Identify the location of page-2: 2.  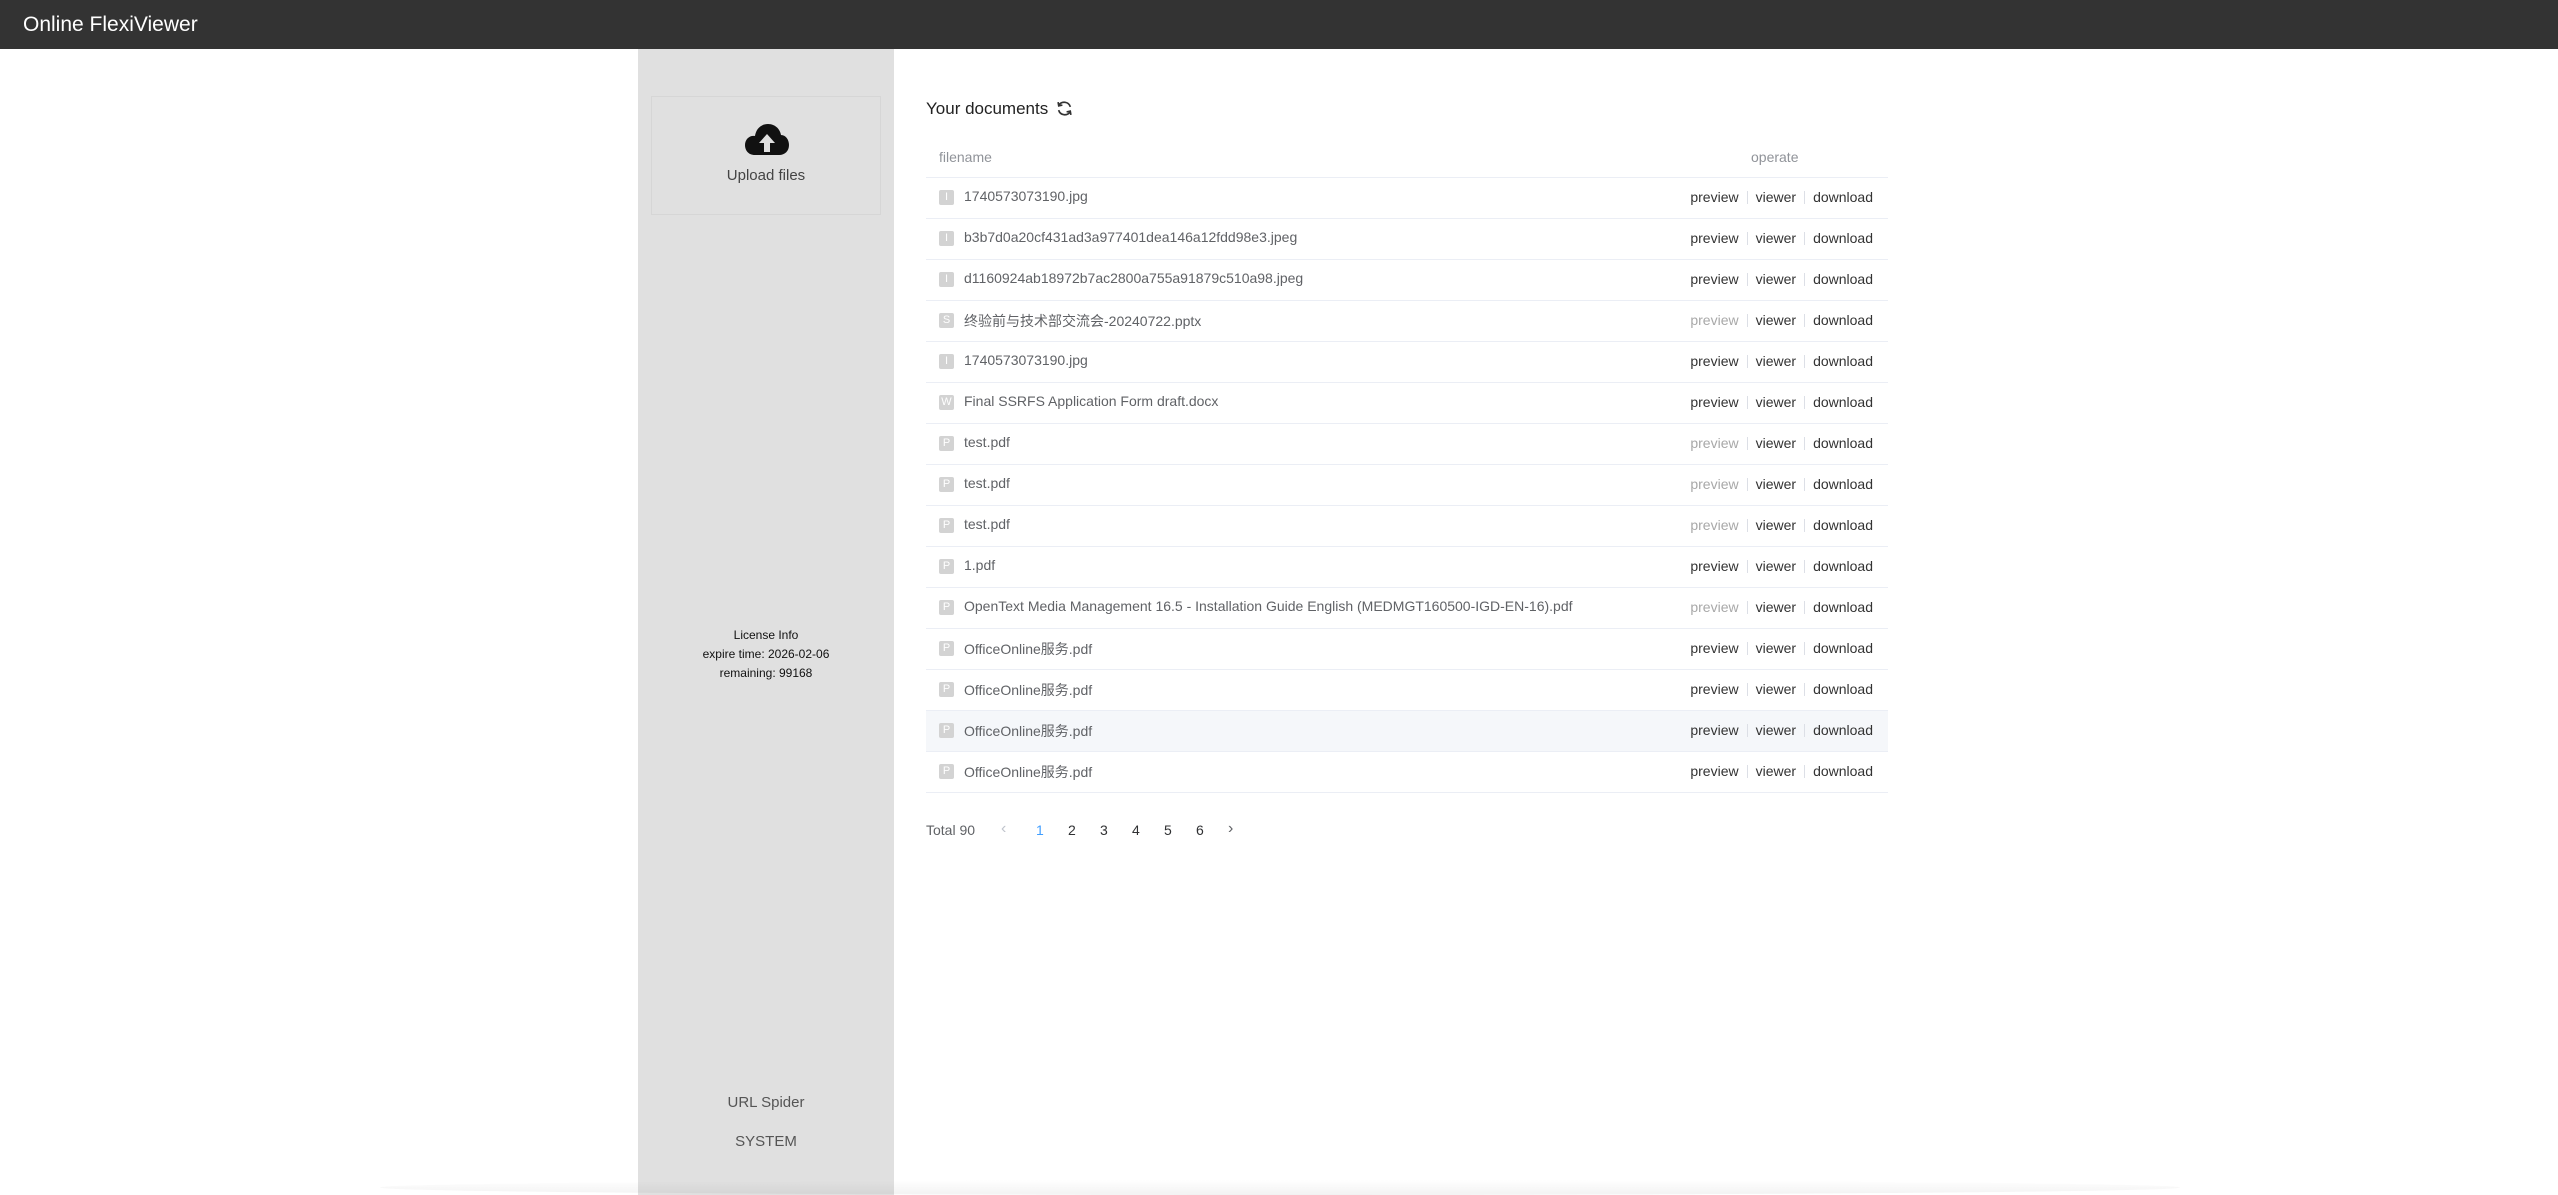
(1072, 830).